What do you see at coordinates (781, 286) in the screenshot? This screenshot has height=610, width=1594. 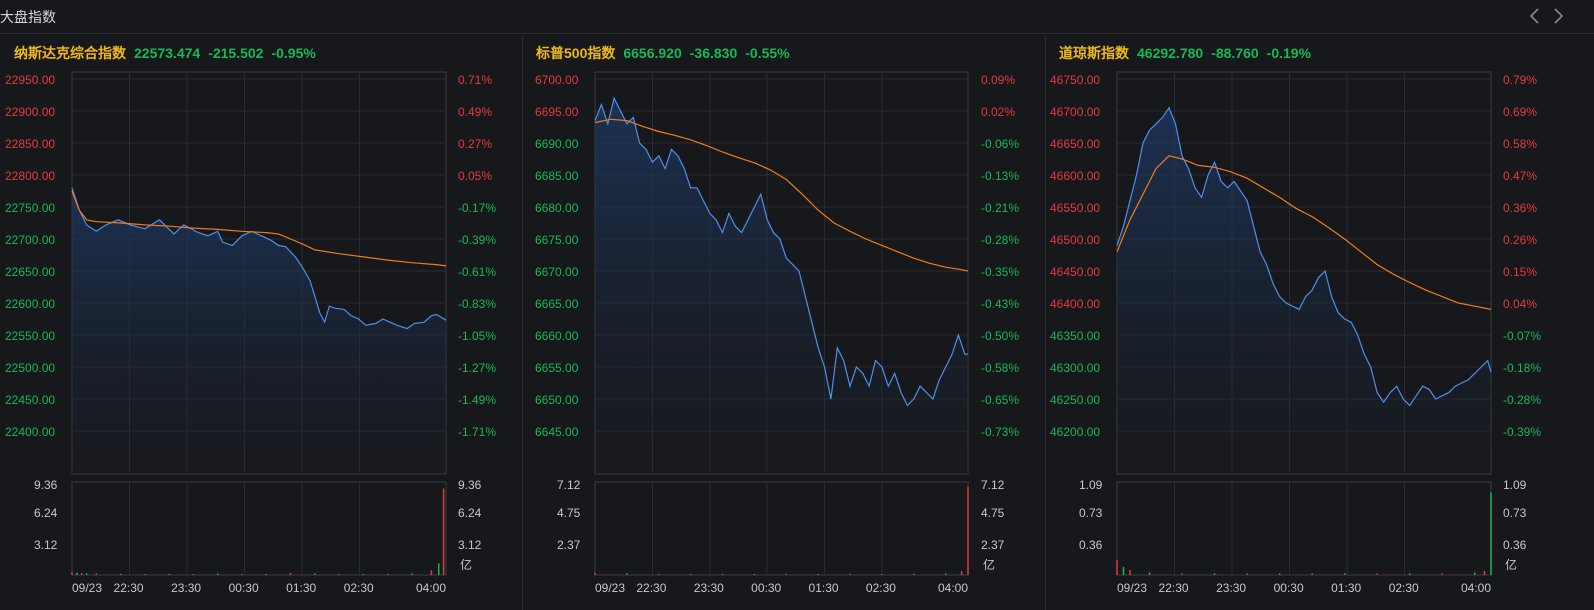 I see `price-area` at bounding box center [781, 286].